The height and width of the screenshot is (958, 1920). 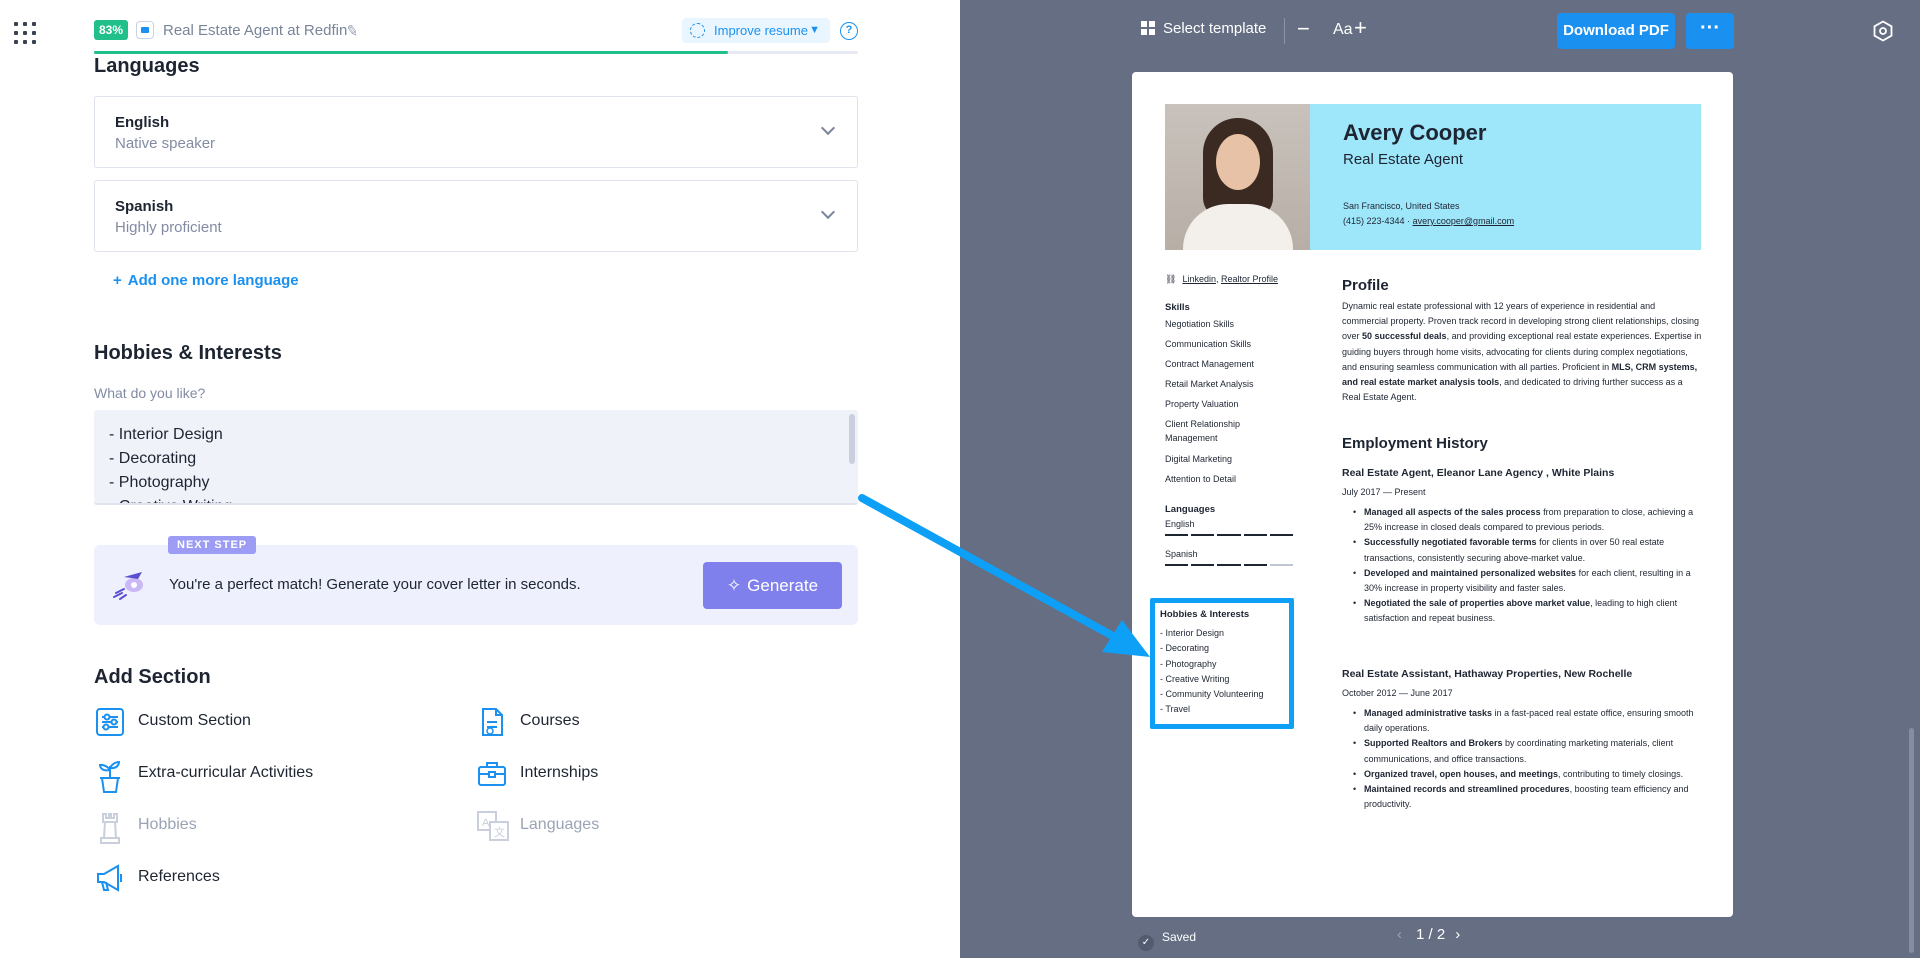 What do you see at coordinates (1179, 937) in the screenshot?
I see `saved-label: Saved` at bounding box center [1179, 937].